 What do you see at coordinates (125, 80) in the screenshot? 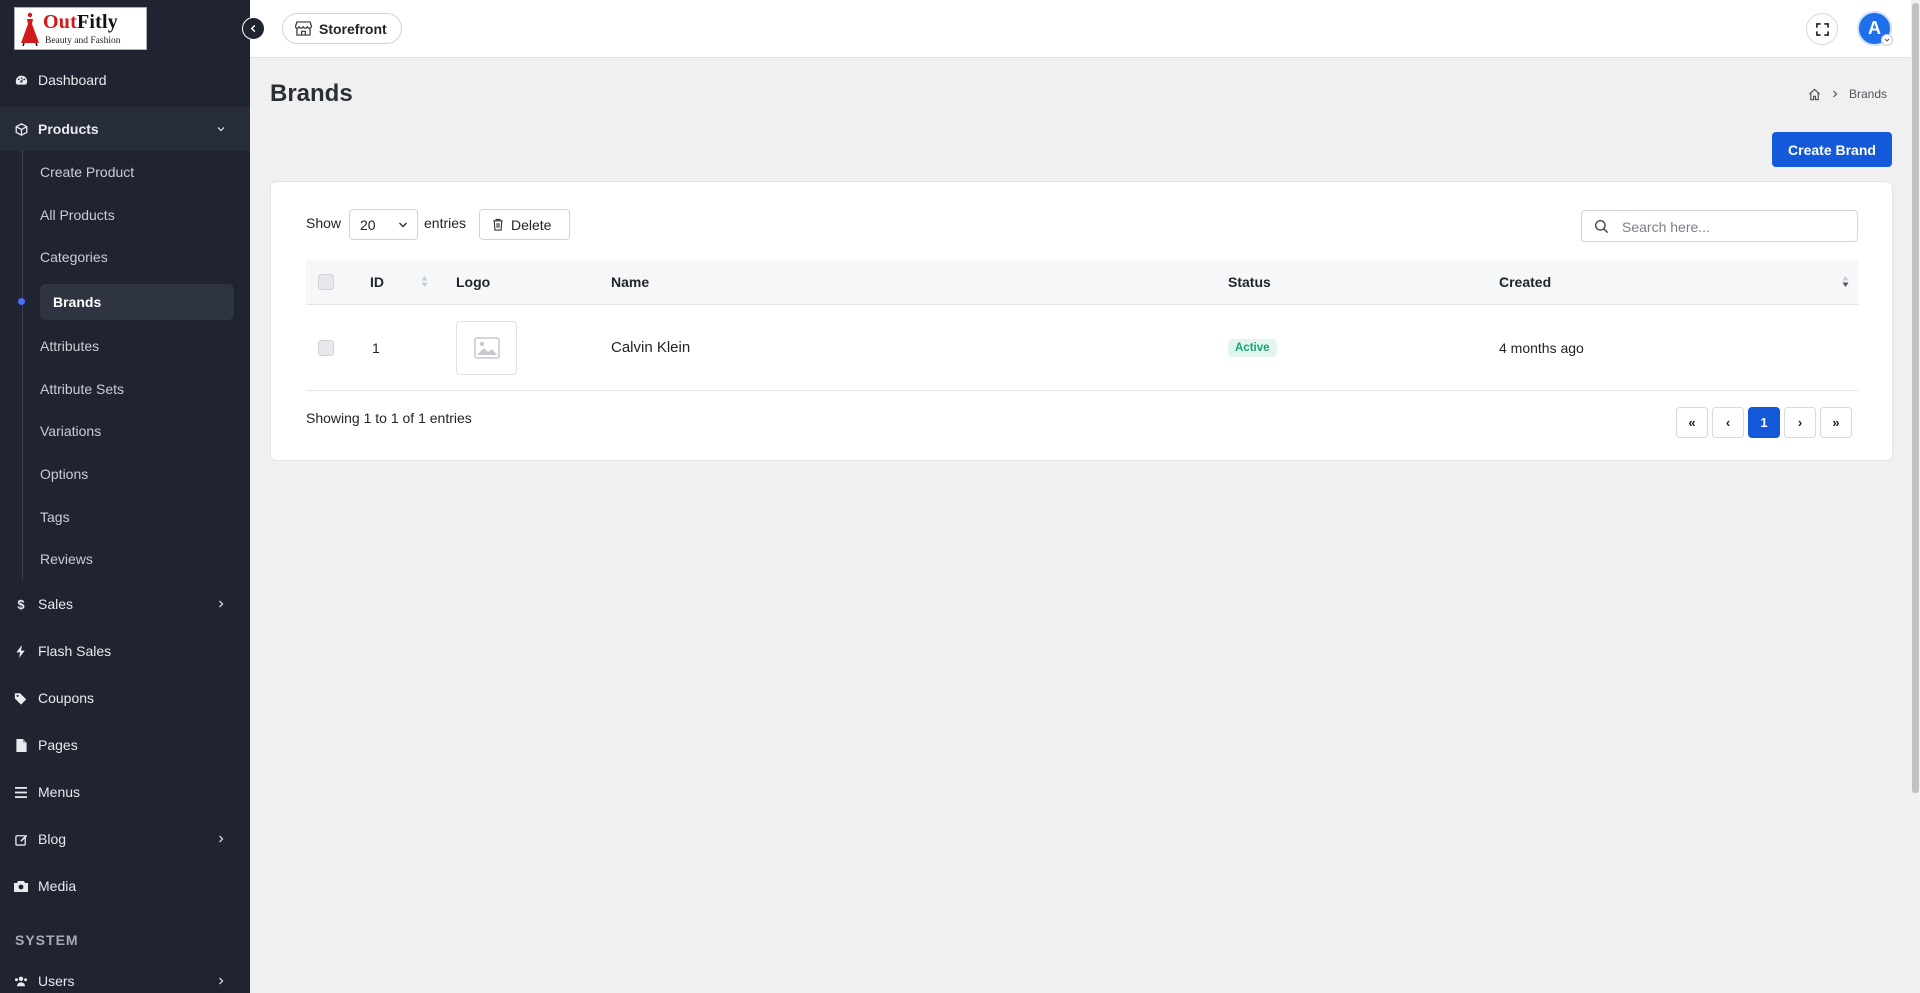
I see `sidebar-item-dashboard: Dashboard` at bounding box center [125, 80].